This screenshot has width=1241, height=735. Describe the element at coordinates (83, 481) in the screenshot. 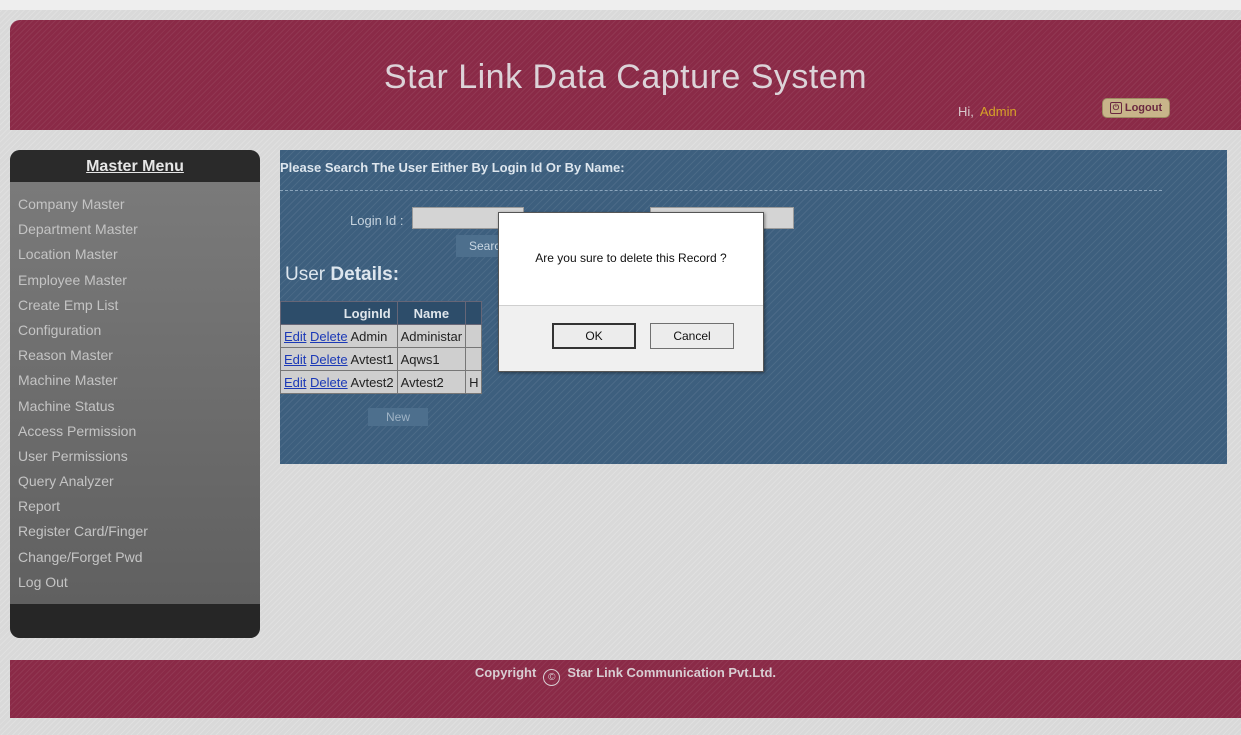

I see `menu-item-query-analyzer: Query Analyzer` at that location.